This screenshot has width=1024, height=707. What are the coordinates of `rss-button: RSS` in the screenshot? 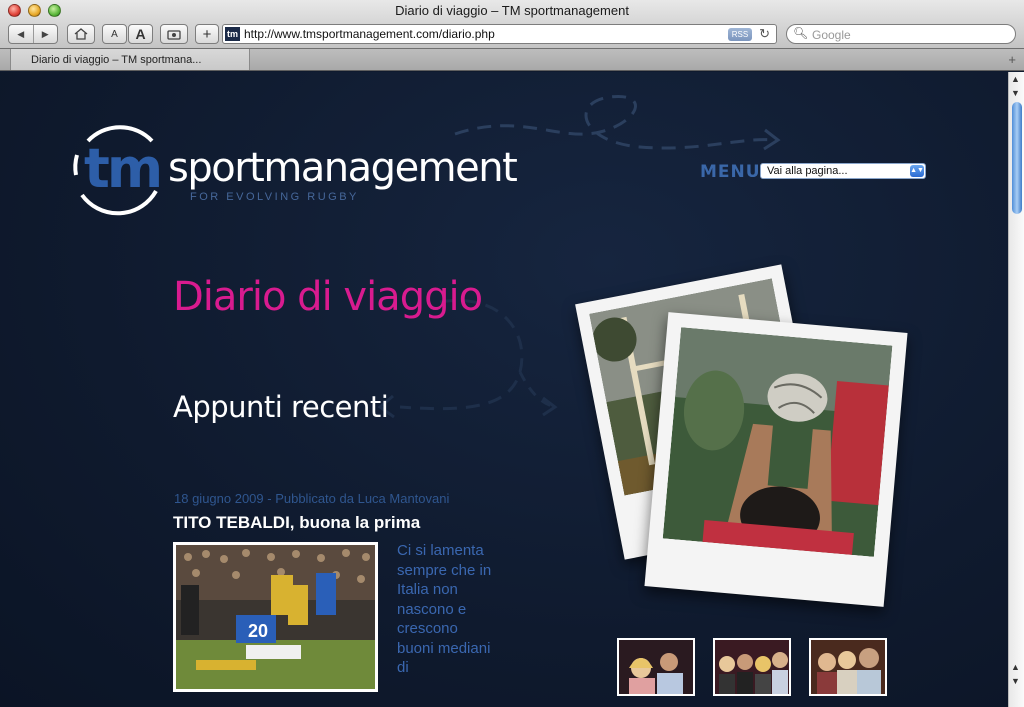 It's located at (740, 34).